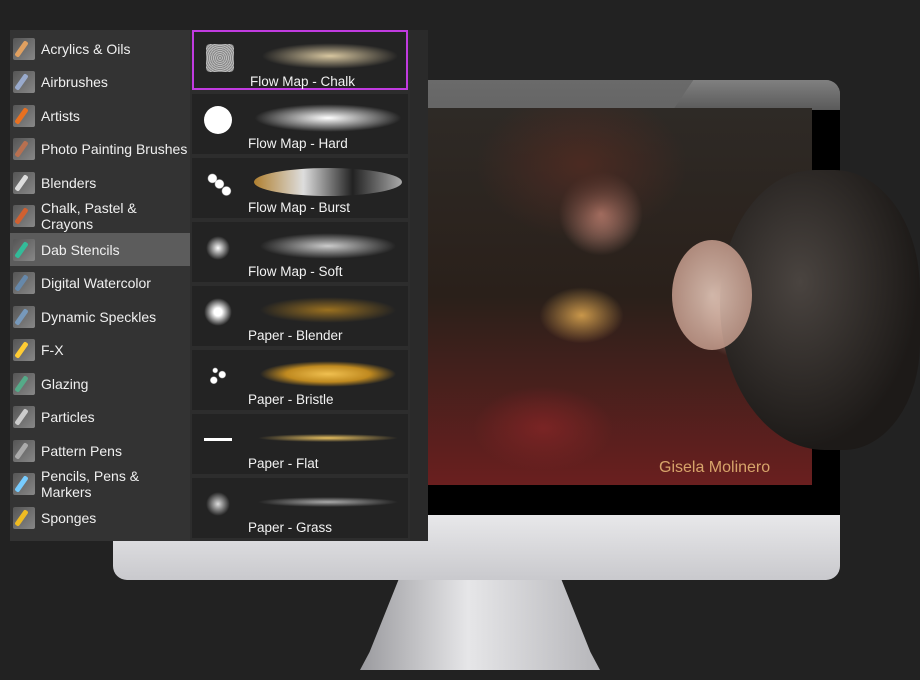 This screenshot has width=920, height=680. I want to click on category-item: Dynamic Speckles, so click(100, 316).